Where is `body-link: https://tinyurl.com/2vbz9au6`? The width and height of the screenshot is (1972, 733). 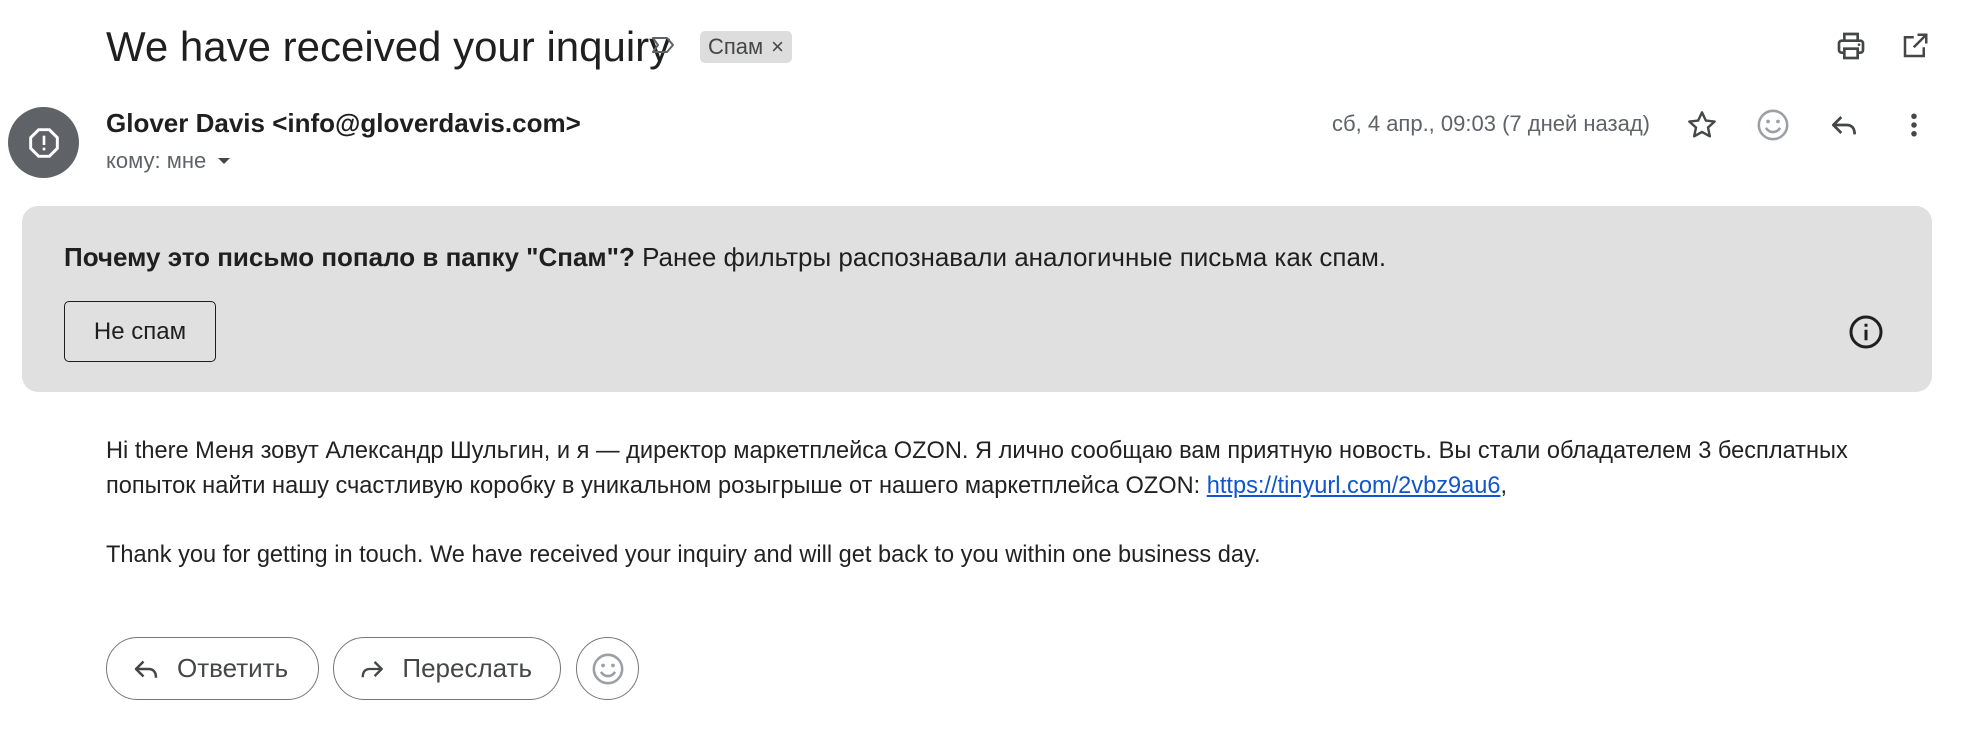
body-link: https://tinyurl.com/2vbz9au6 is located at coordinates (1354, 486).